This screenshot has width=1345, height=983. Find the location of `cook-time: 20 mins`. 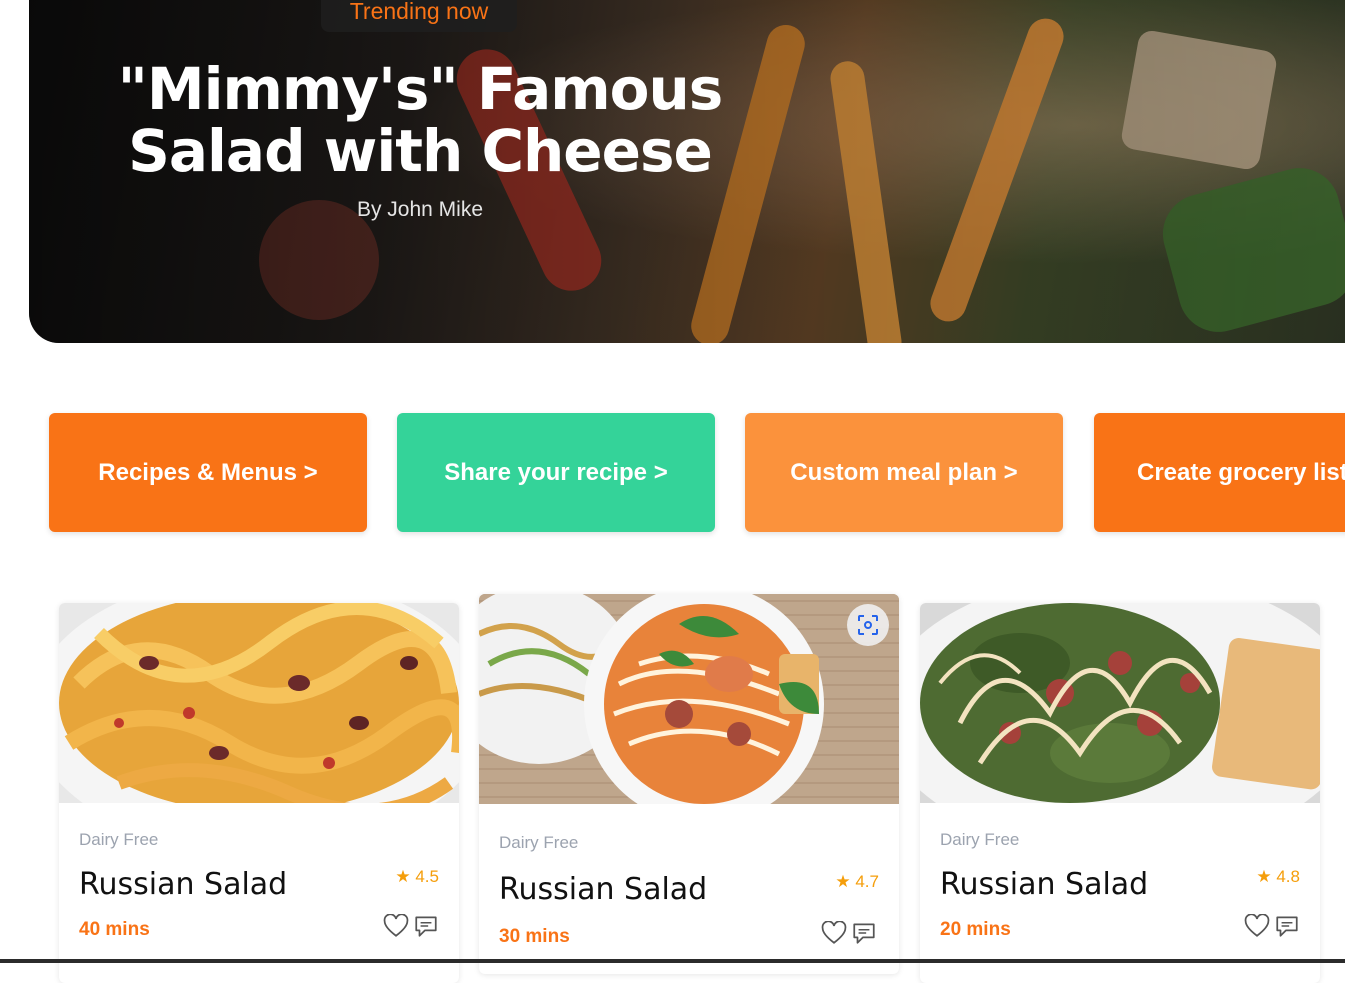

cook-time: 20 mins is located at coordinates (975, 929).